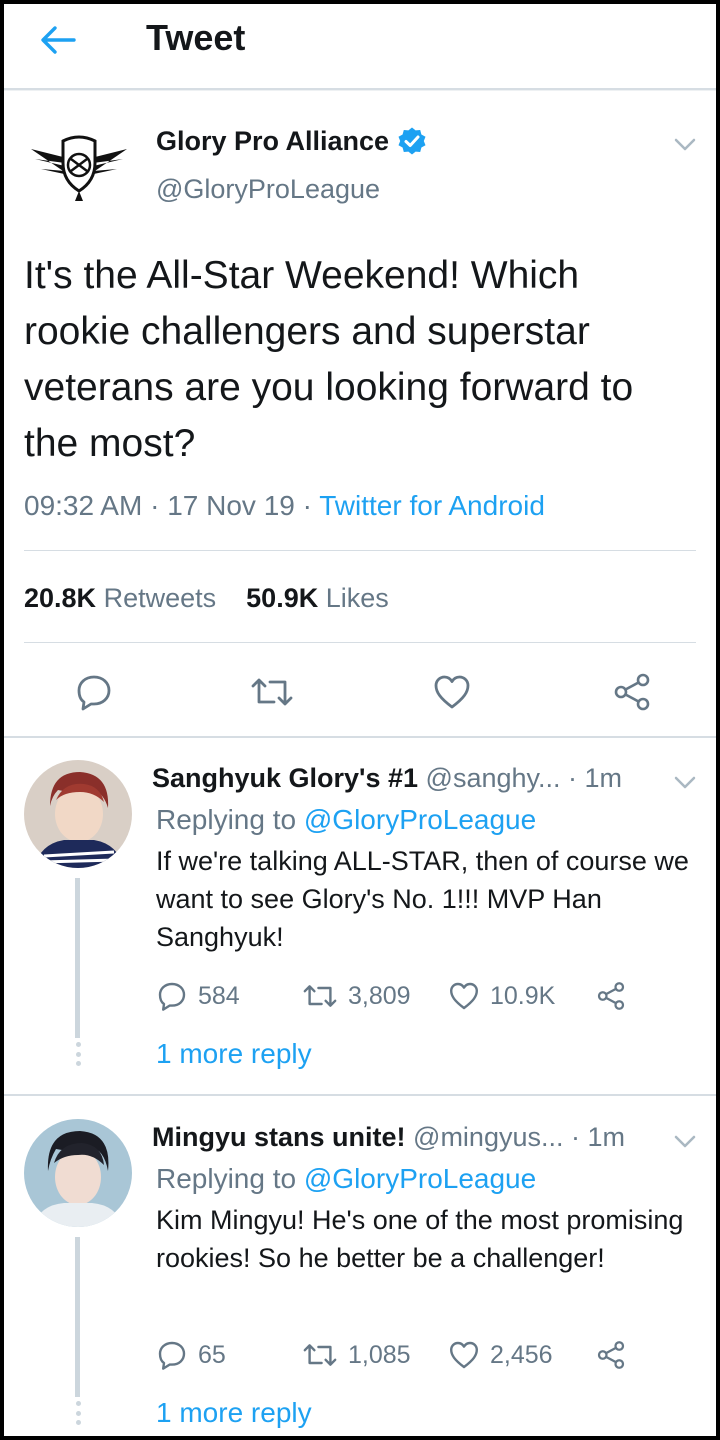 The width and height of the screenshot is (720, 1440). I want to click on engagement-stats: 20.8K Retweets 50.9K Likes, so click(206, 598).